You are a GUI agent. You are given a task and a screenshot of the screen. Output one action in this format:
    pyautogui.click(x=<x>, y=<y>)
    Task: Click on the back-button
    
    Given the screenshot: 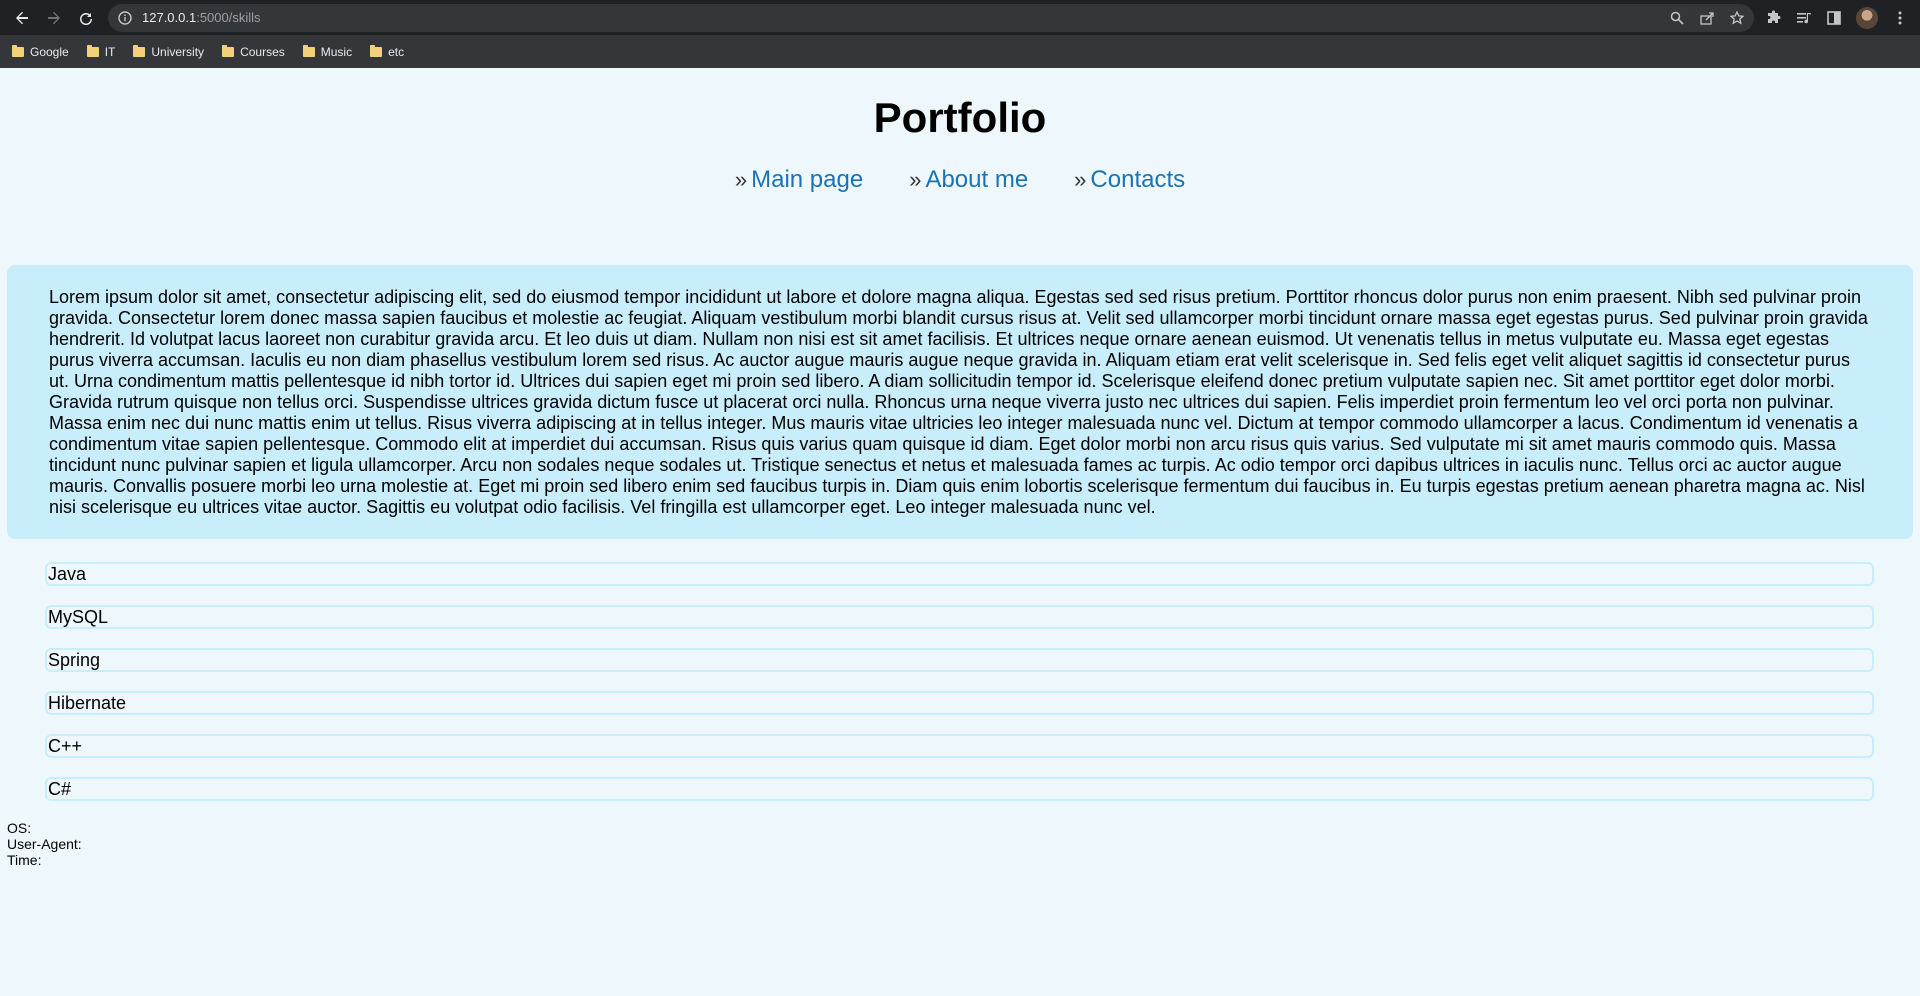 What is the action you would take?
    pyautogui.click(x=22, y=18)
    